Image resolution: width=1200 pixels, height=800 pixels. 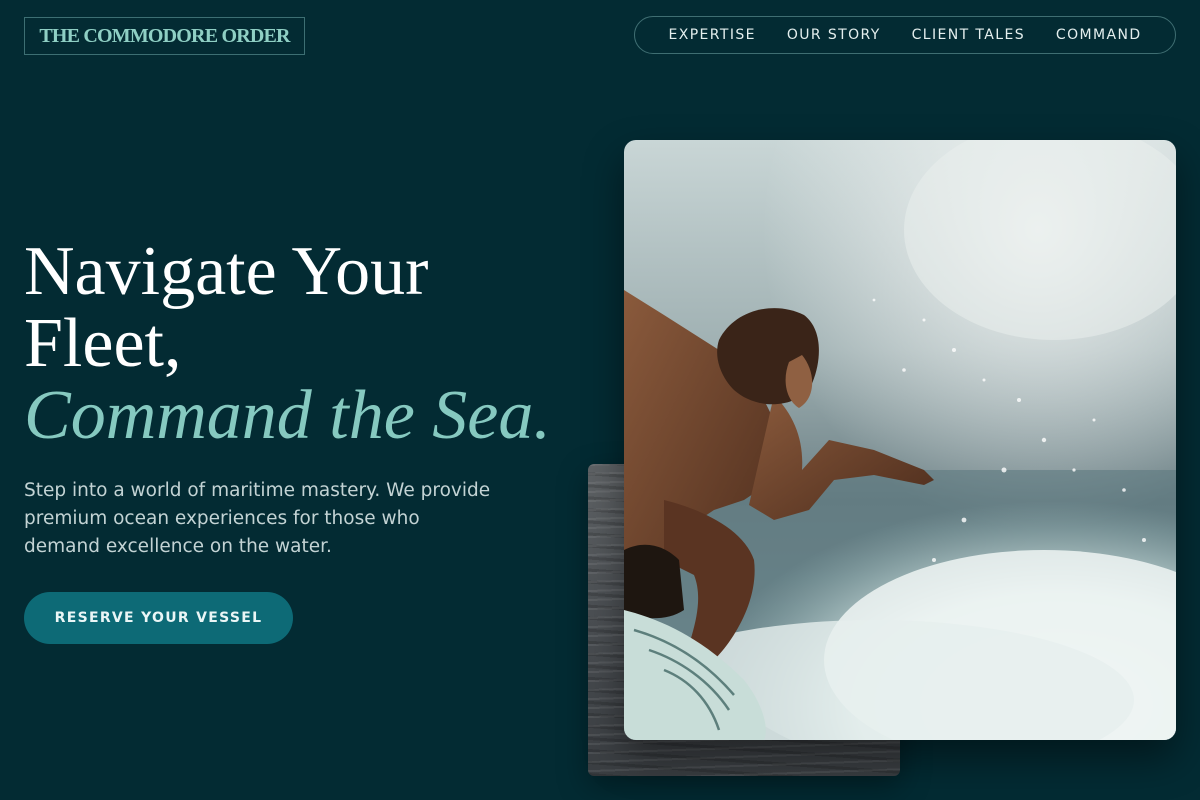 I want to click on nav-item-command: COMMAND, so click(x=1099, y=35).